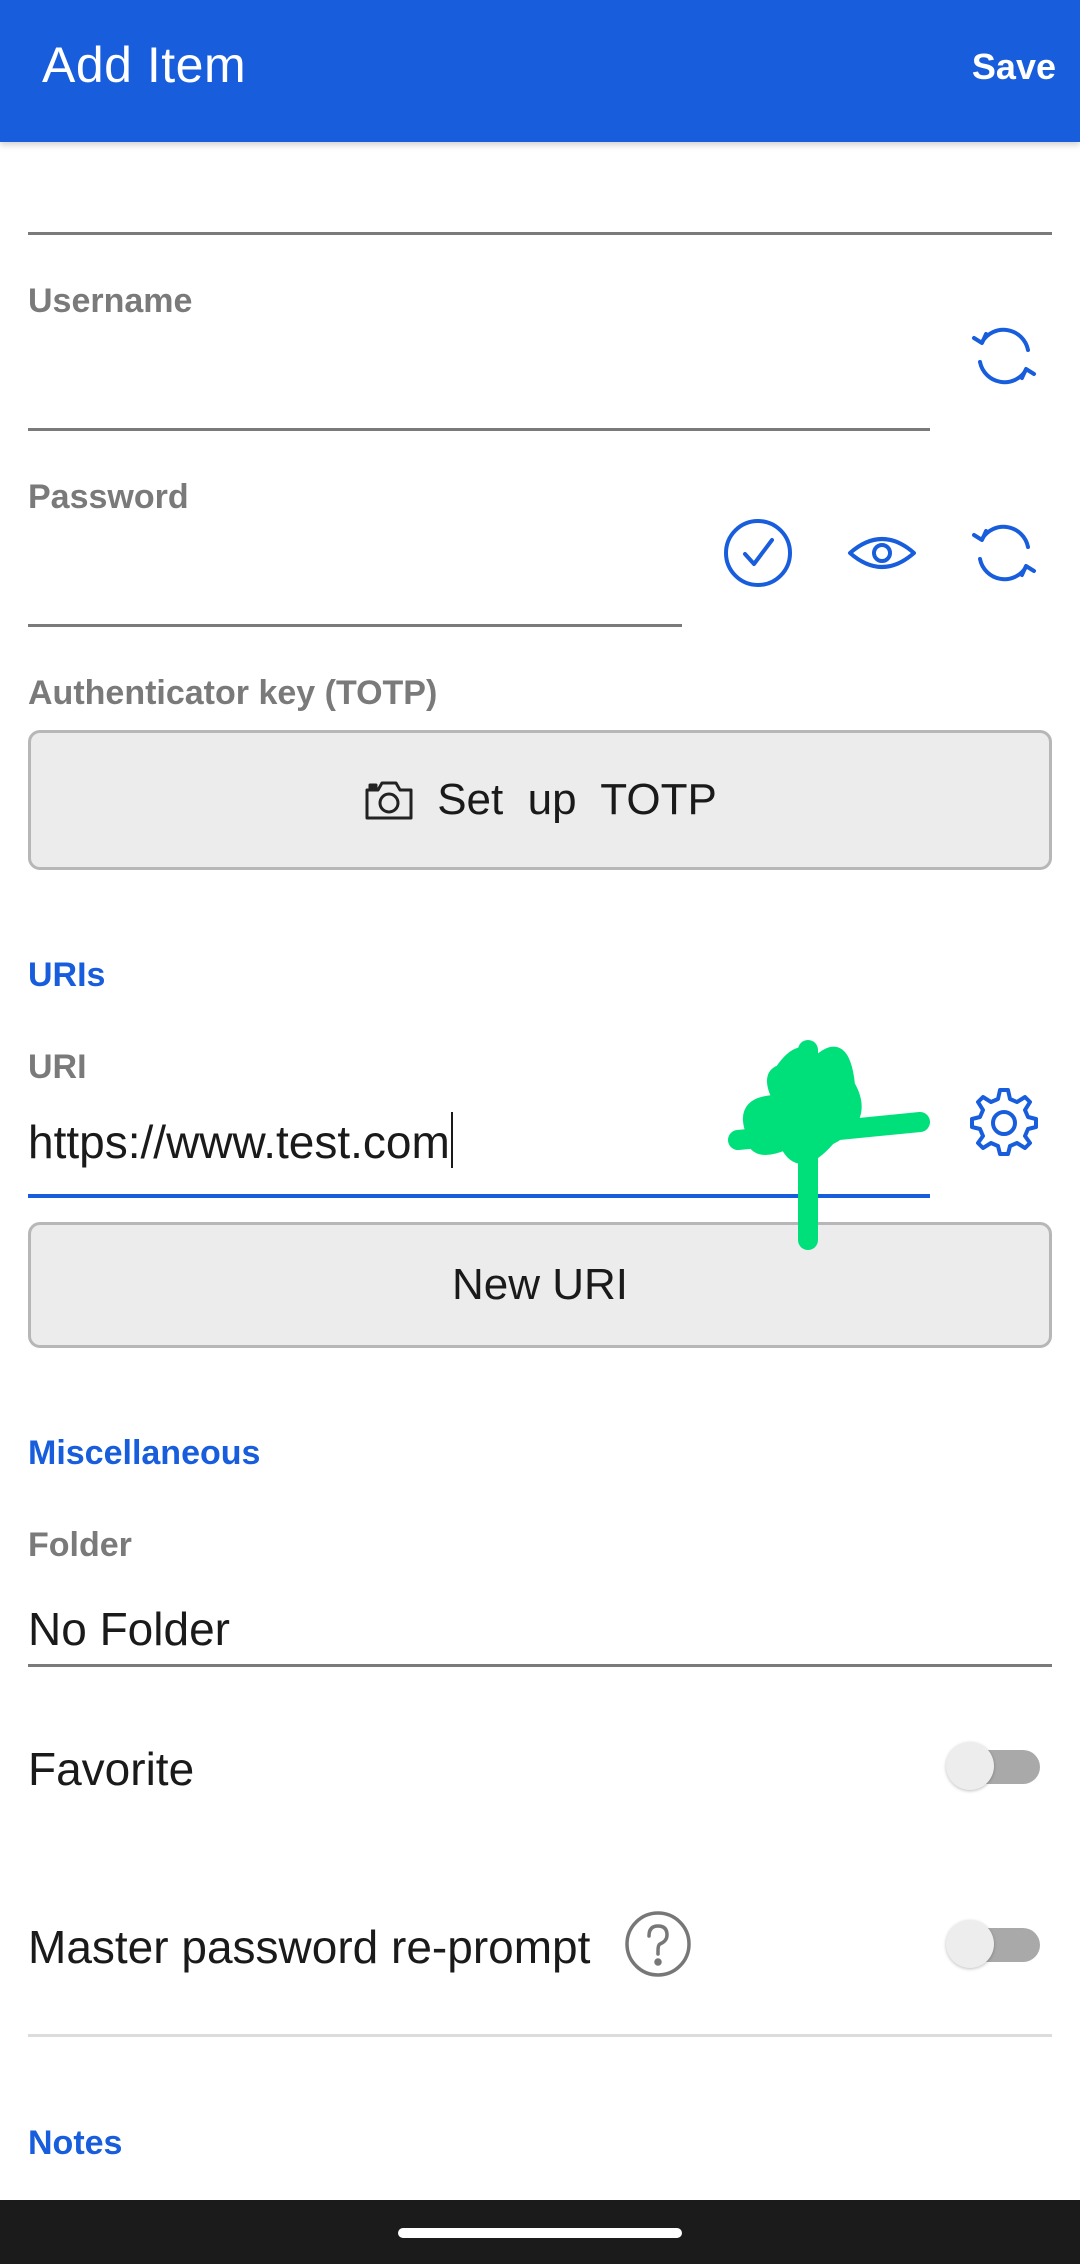 This screenshot has width=1080, height=2264. I want to click on new-uri-label: New URI, so click(540, 1284).